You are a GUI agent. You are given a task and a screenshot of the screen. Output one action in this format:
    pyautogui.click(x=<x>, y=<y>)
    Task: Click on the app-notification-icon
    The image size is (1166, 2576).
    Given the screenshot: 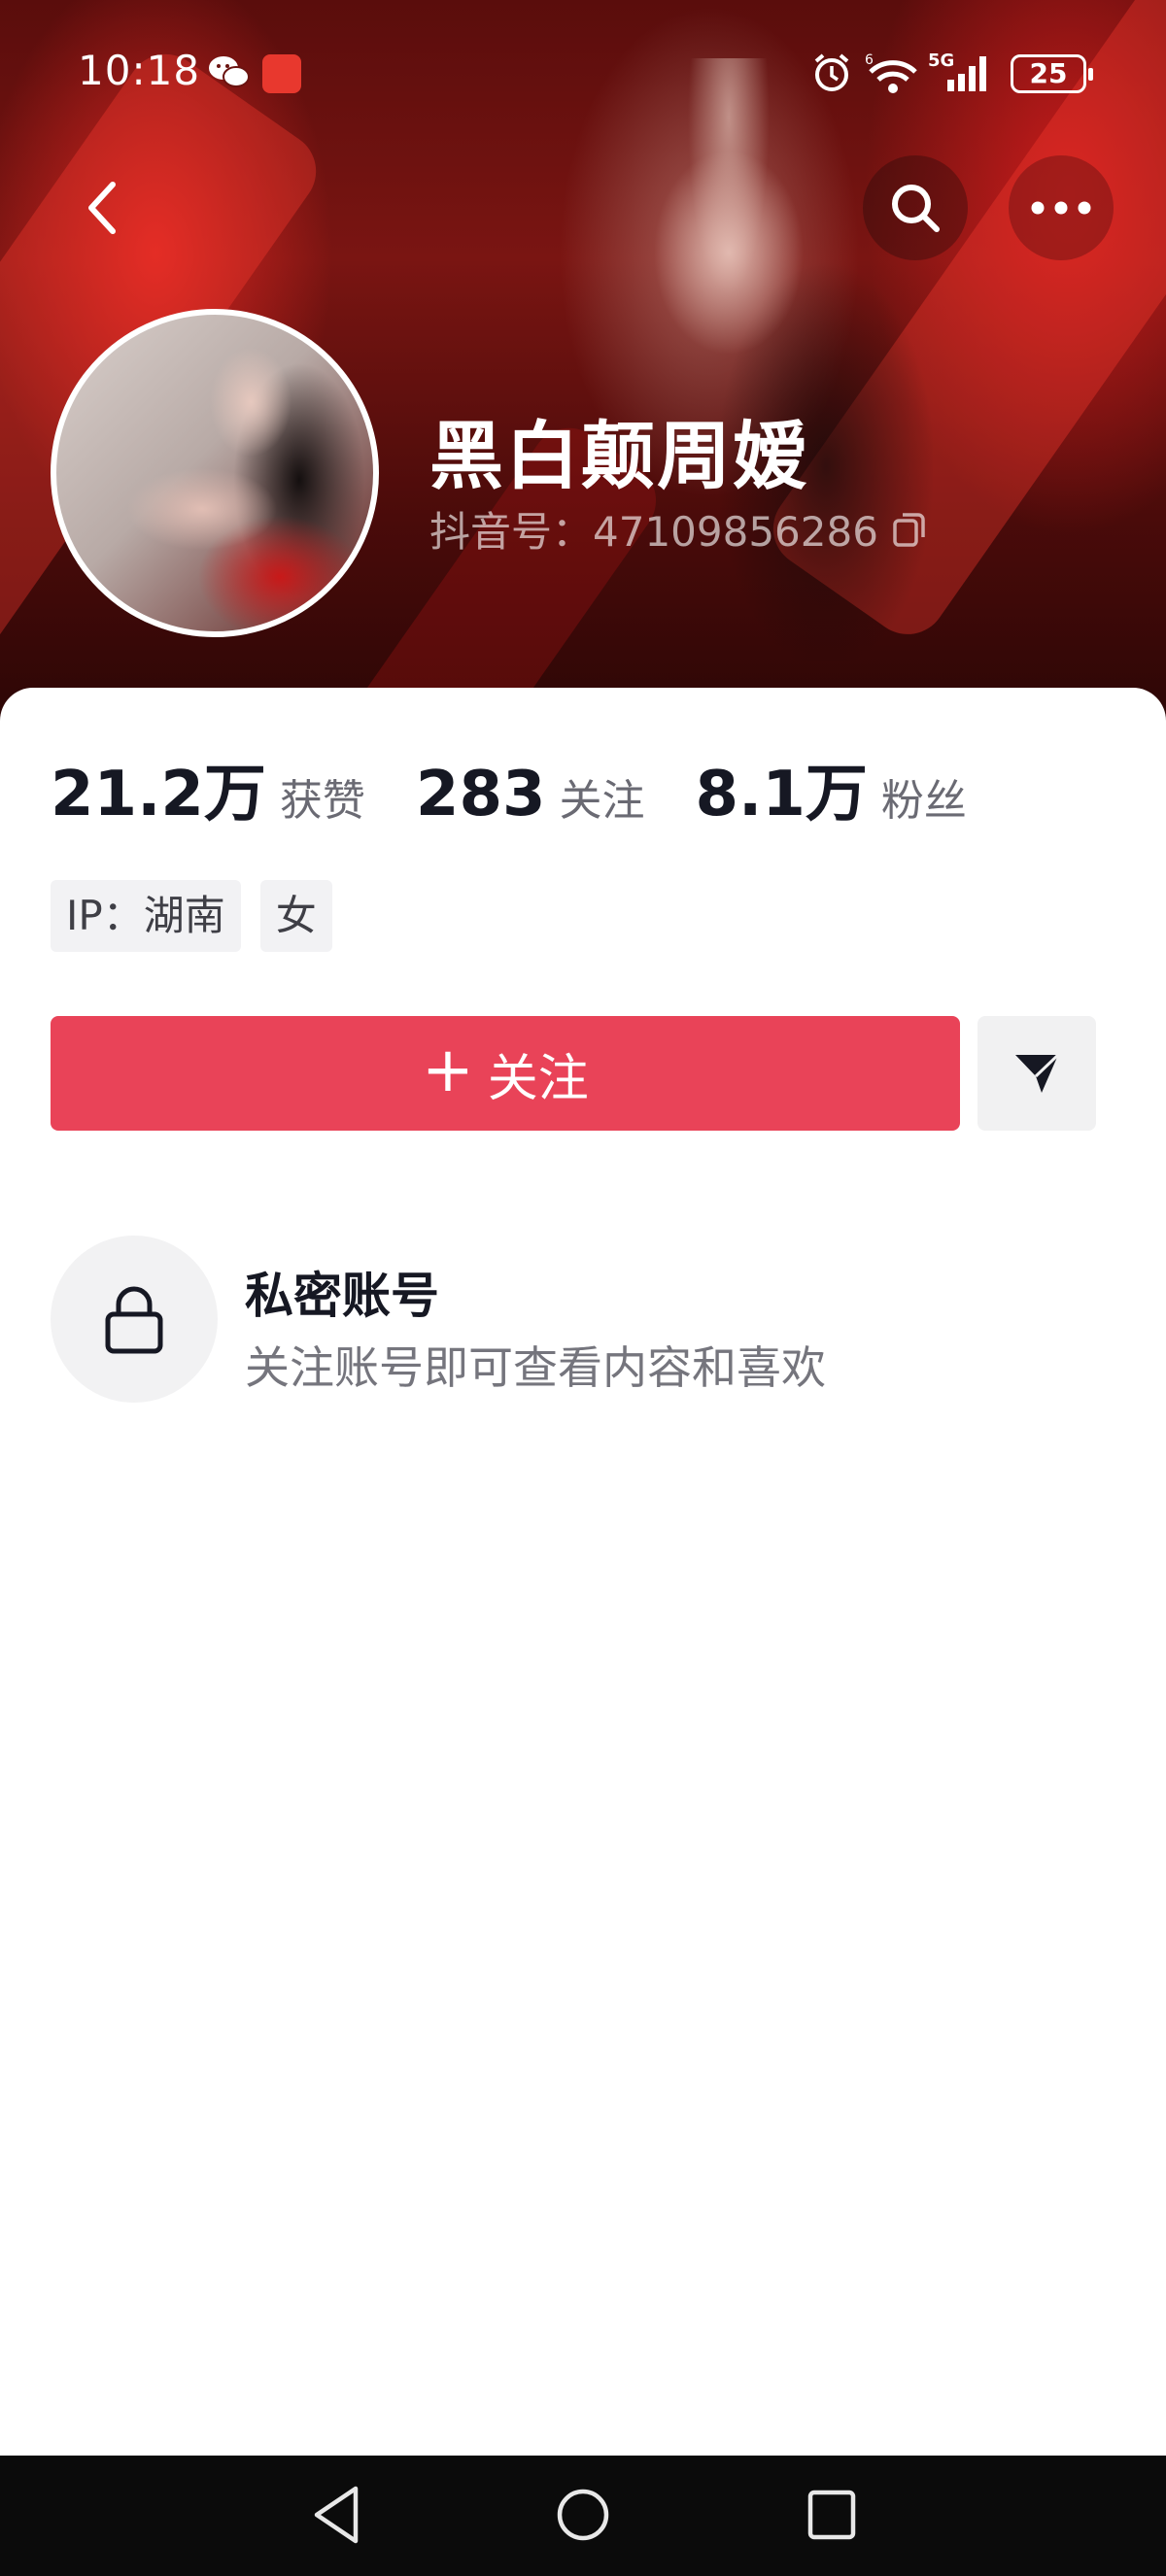 What is the action you would take?
    pyautogui.click(x=281, y=73)
    